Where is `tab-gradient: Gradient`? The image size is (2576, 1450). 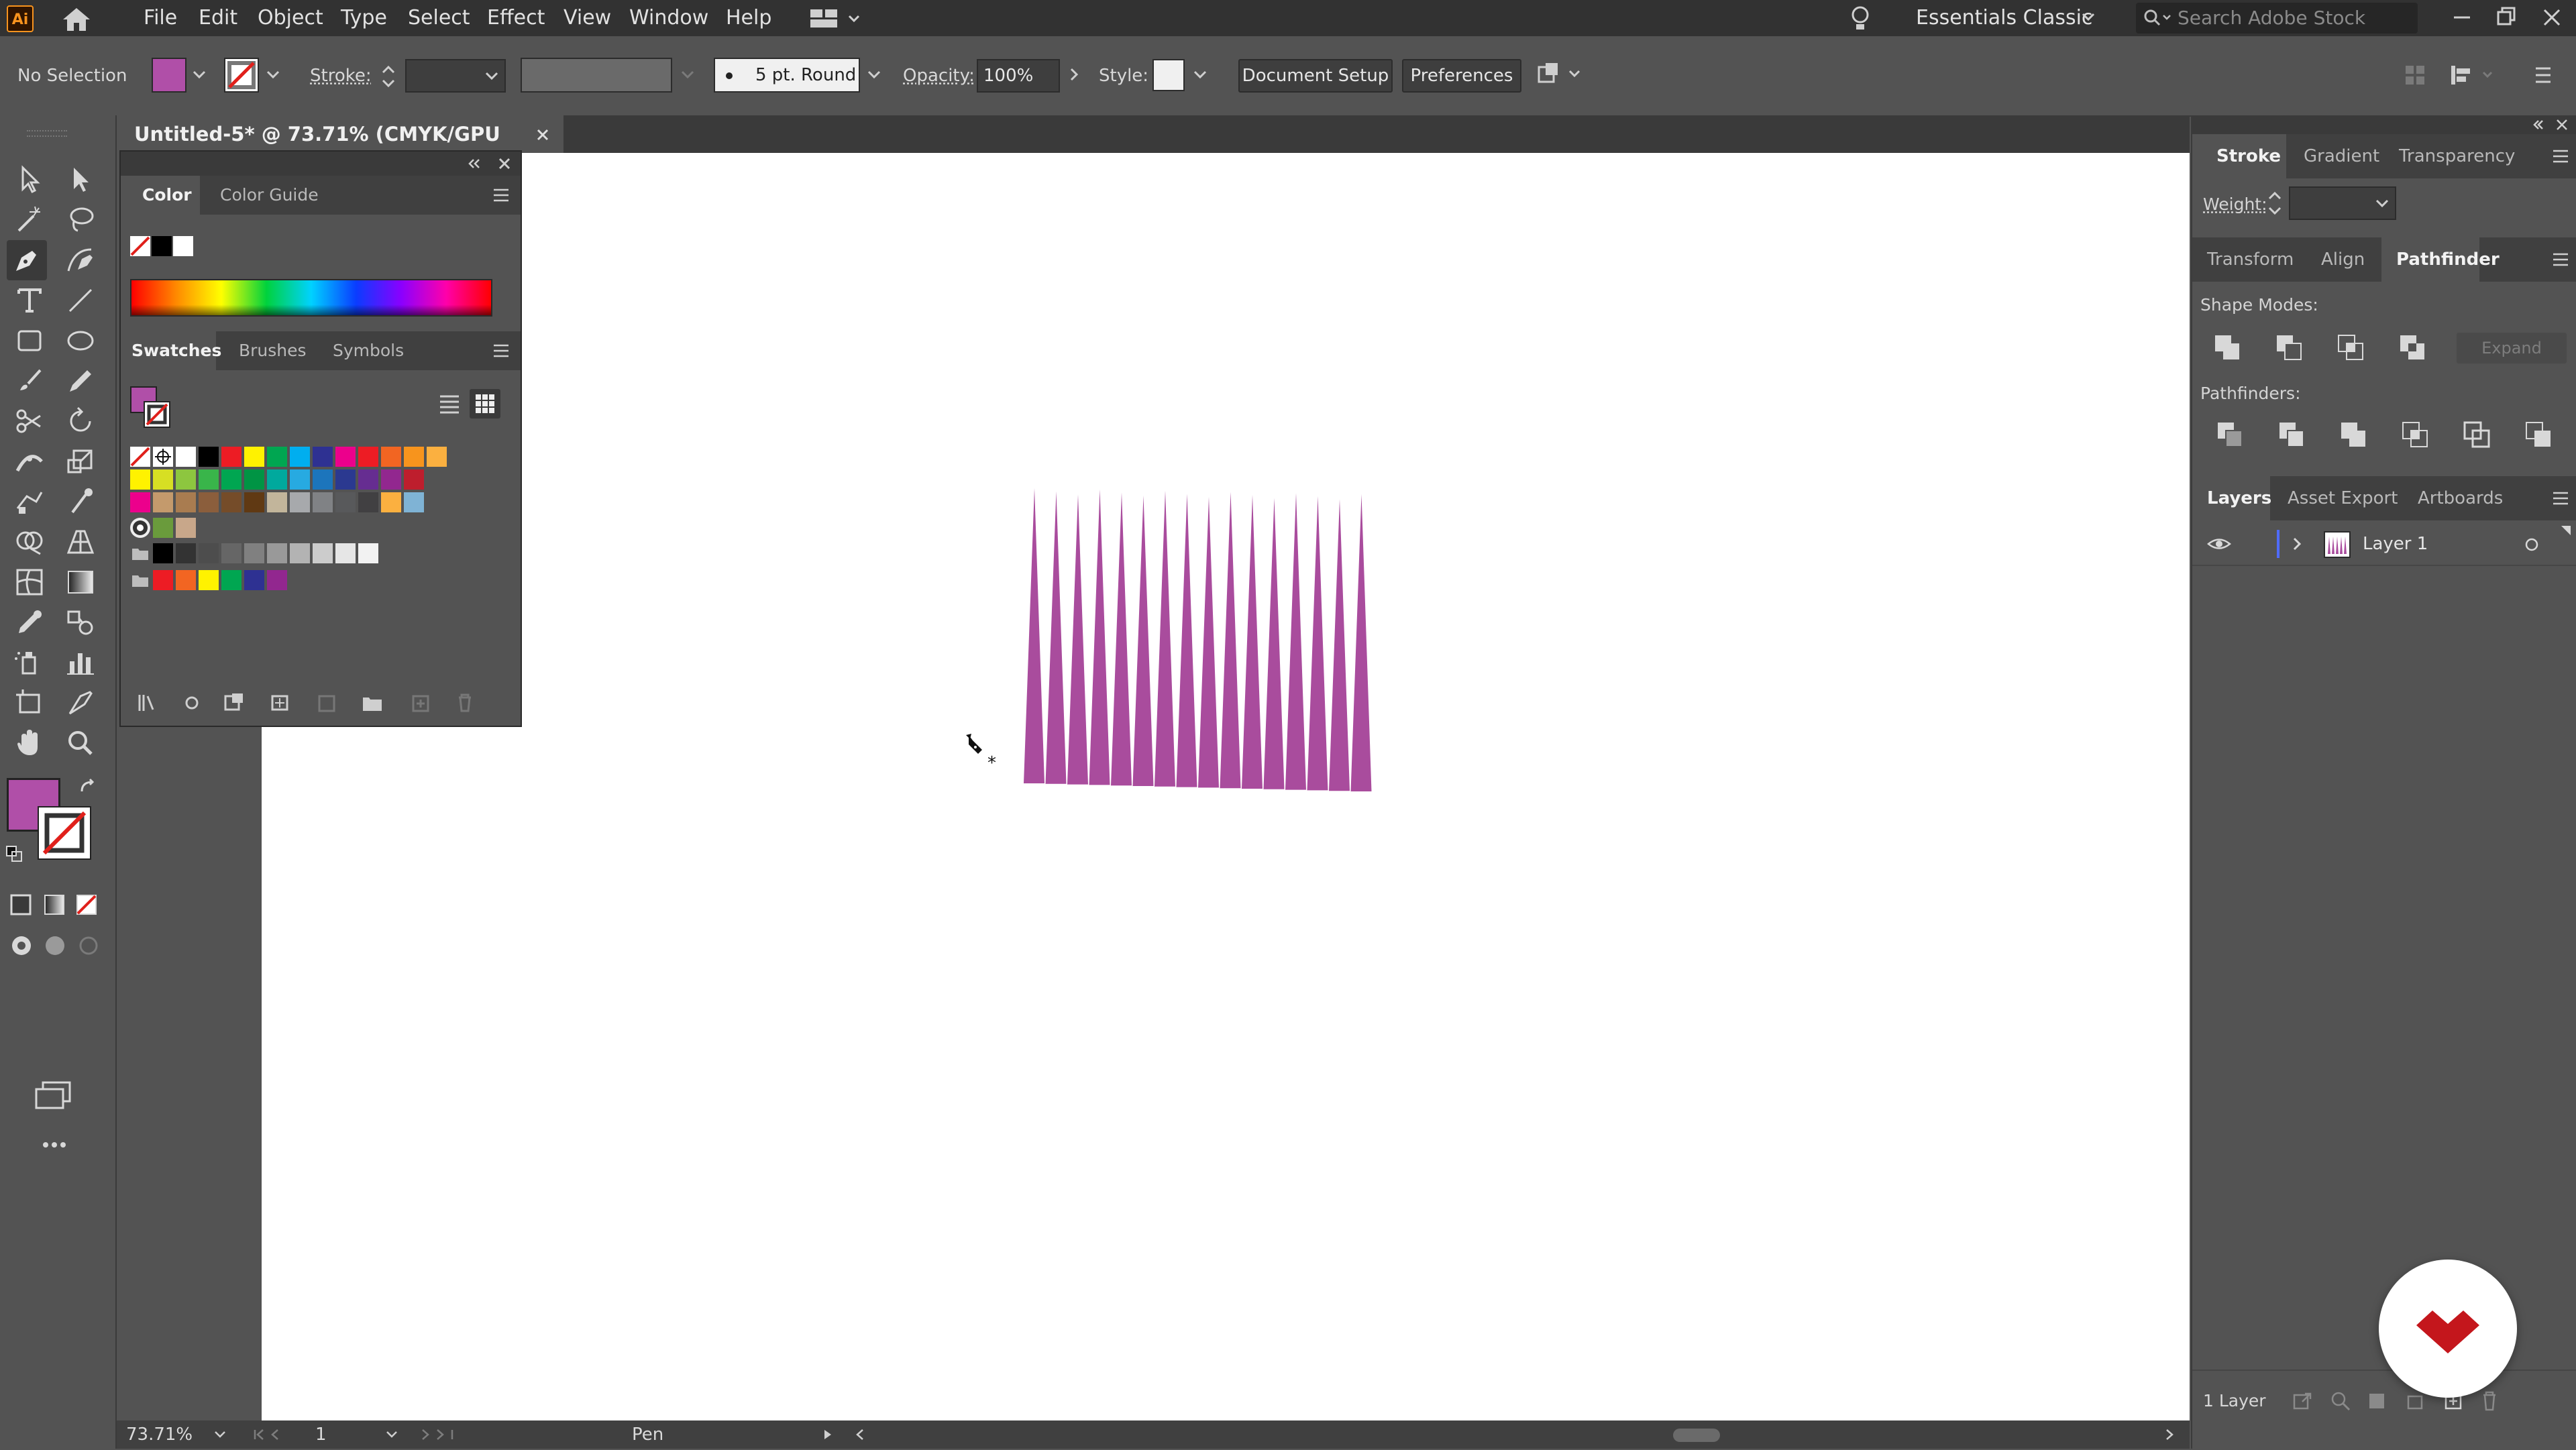 tab-gradient: Gradient is located at coordinates (2341, 156).